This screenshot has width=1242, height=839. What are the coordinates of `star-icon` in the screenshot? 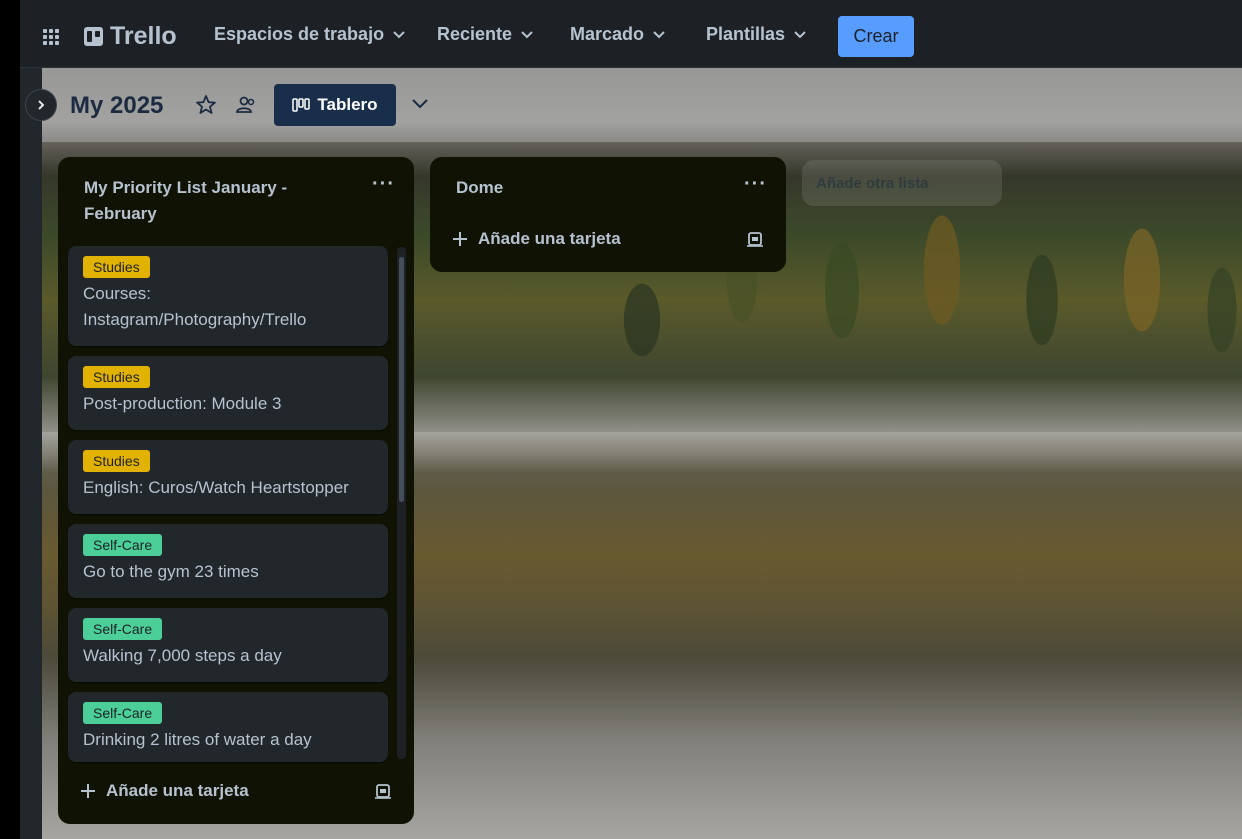 It's located at (206, 105).